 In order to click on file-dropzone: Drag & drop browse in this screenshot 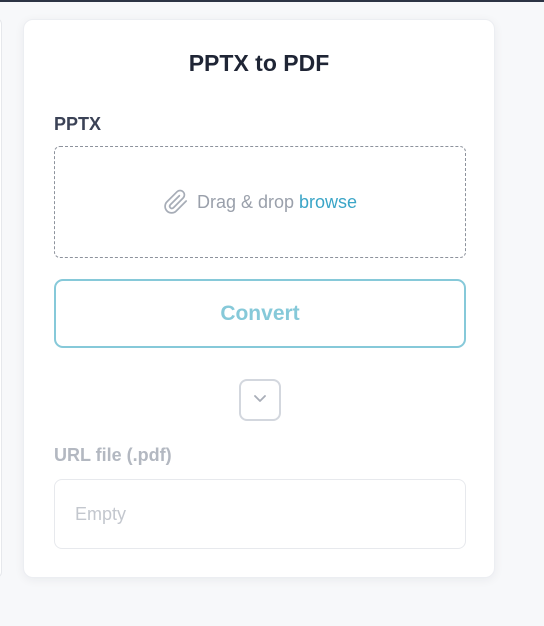, I will do `click(260, 202)`.